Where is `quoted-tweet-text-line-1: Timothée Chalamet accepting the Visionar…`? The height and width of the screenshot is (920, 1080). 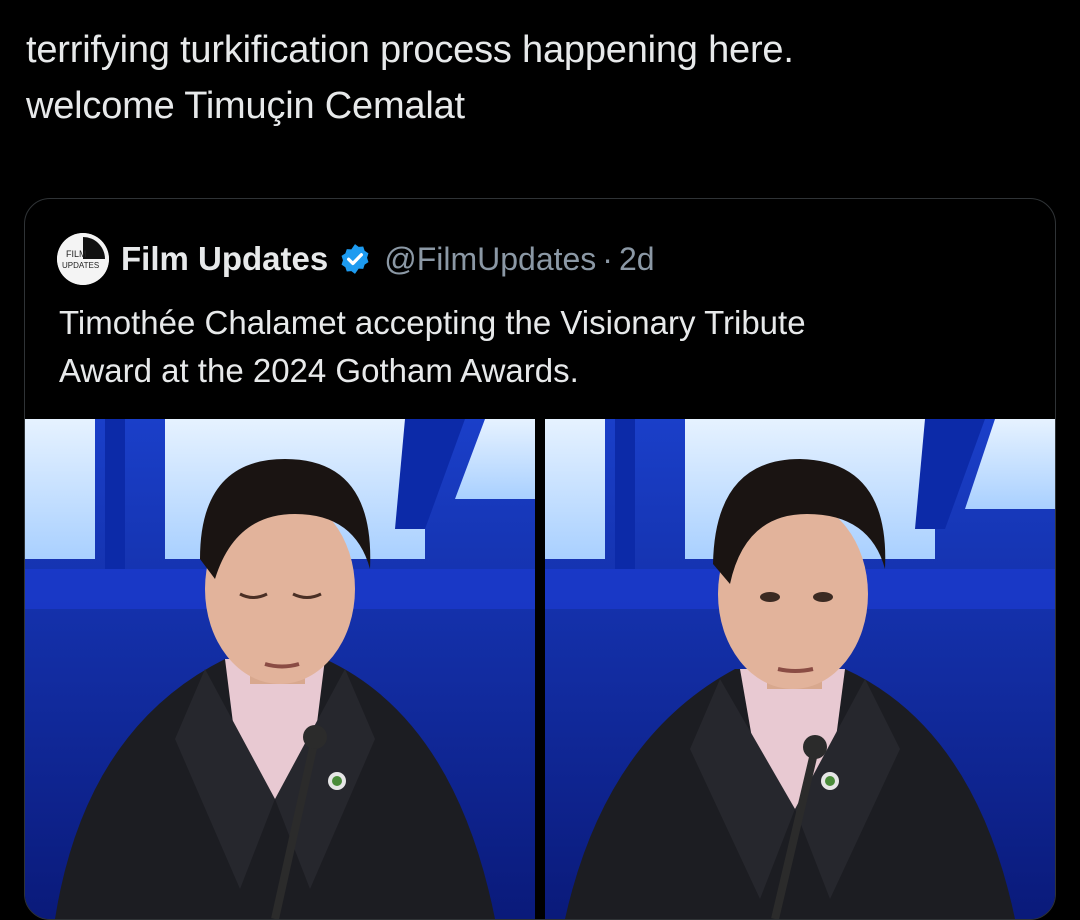 quoted-tweet-text-line-1: Timothée Chalamet accepting the Visionar… is located at coordinates (432, 322).